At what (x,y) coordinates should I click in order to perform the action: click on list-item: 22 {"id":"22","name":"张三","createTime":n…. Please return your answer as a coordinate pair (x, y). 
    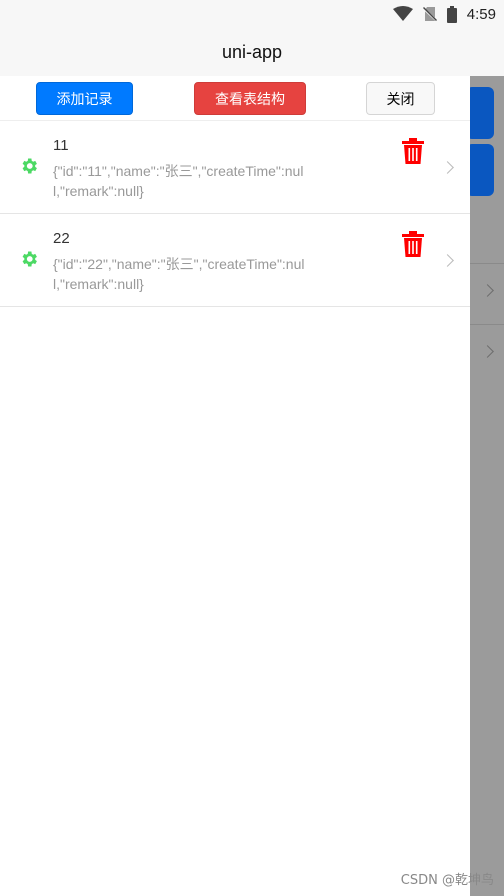
    Looking at the image, I should click on (235, 260).